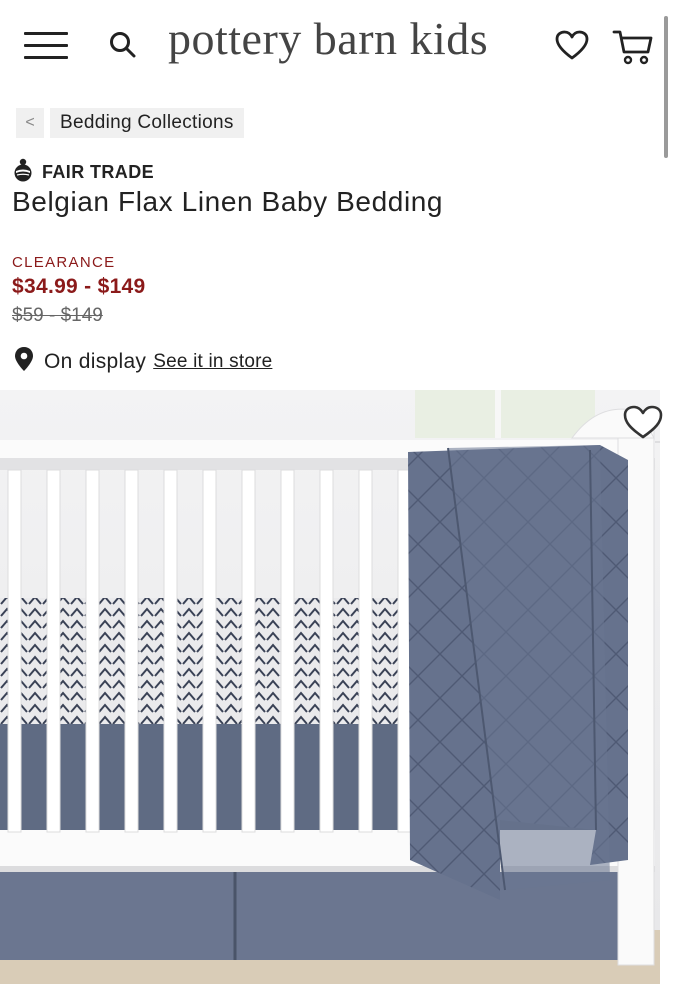  What do you see at coordinates (328, 38) in the screenshot?
I see `site-logo: pottery barn kids` at bounding box center [328, 38].